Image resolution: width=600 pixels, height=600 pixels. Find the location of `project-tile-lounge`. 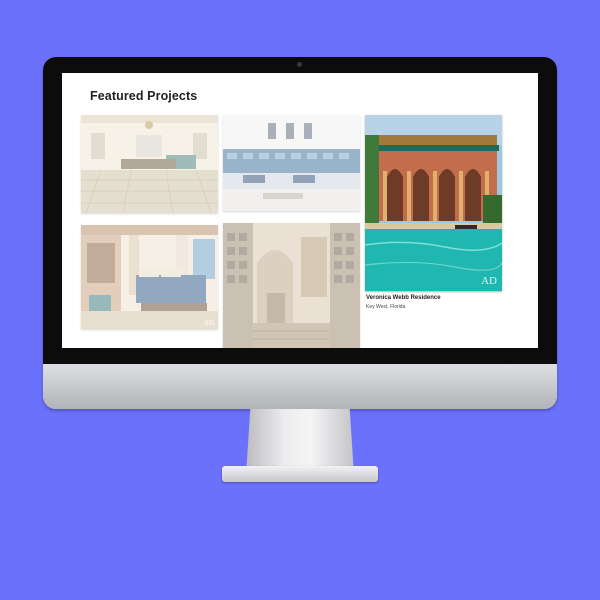

project-tile-lounge is located at coordinates (291, 163).